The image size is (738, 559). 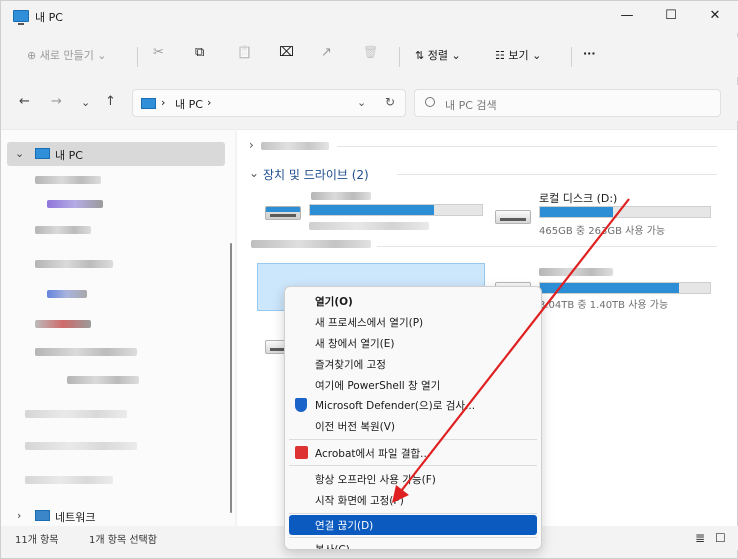 I want to click on menu-item-open-powershell: 여기에 PowerShell 창 열기, so click(x=413, y=385).